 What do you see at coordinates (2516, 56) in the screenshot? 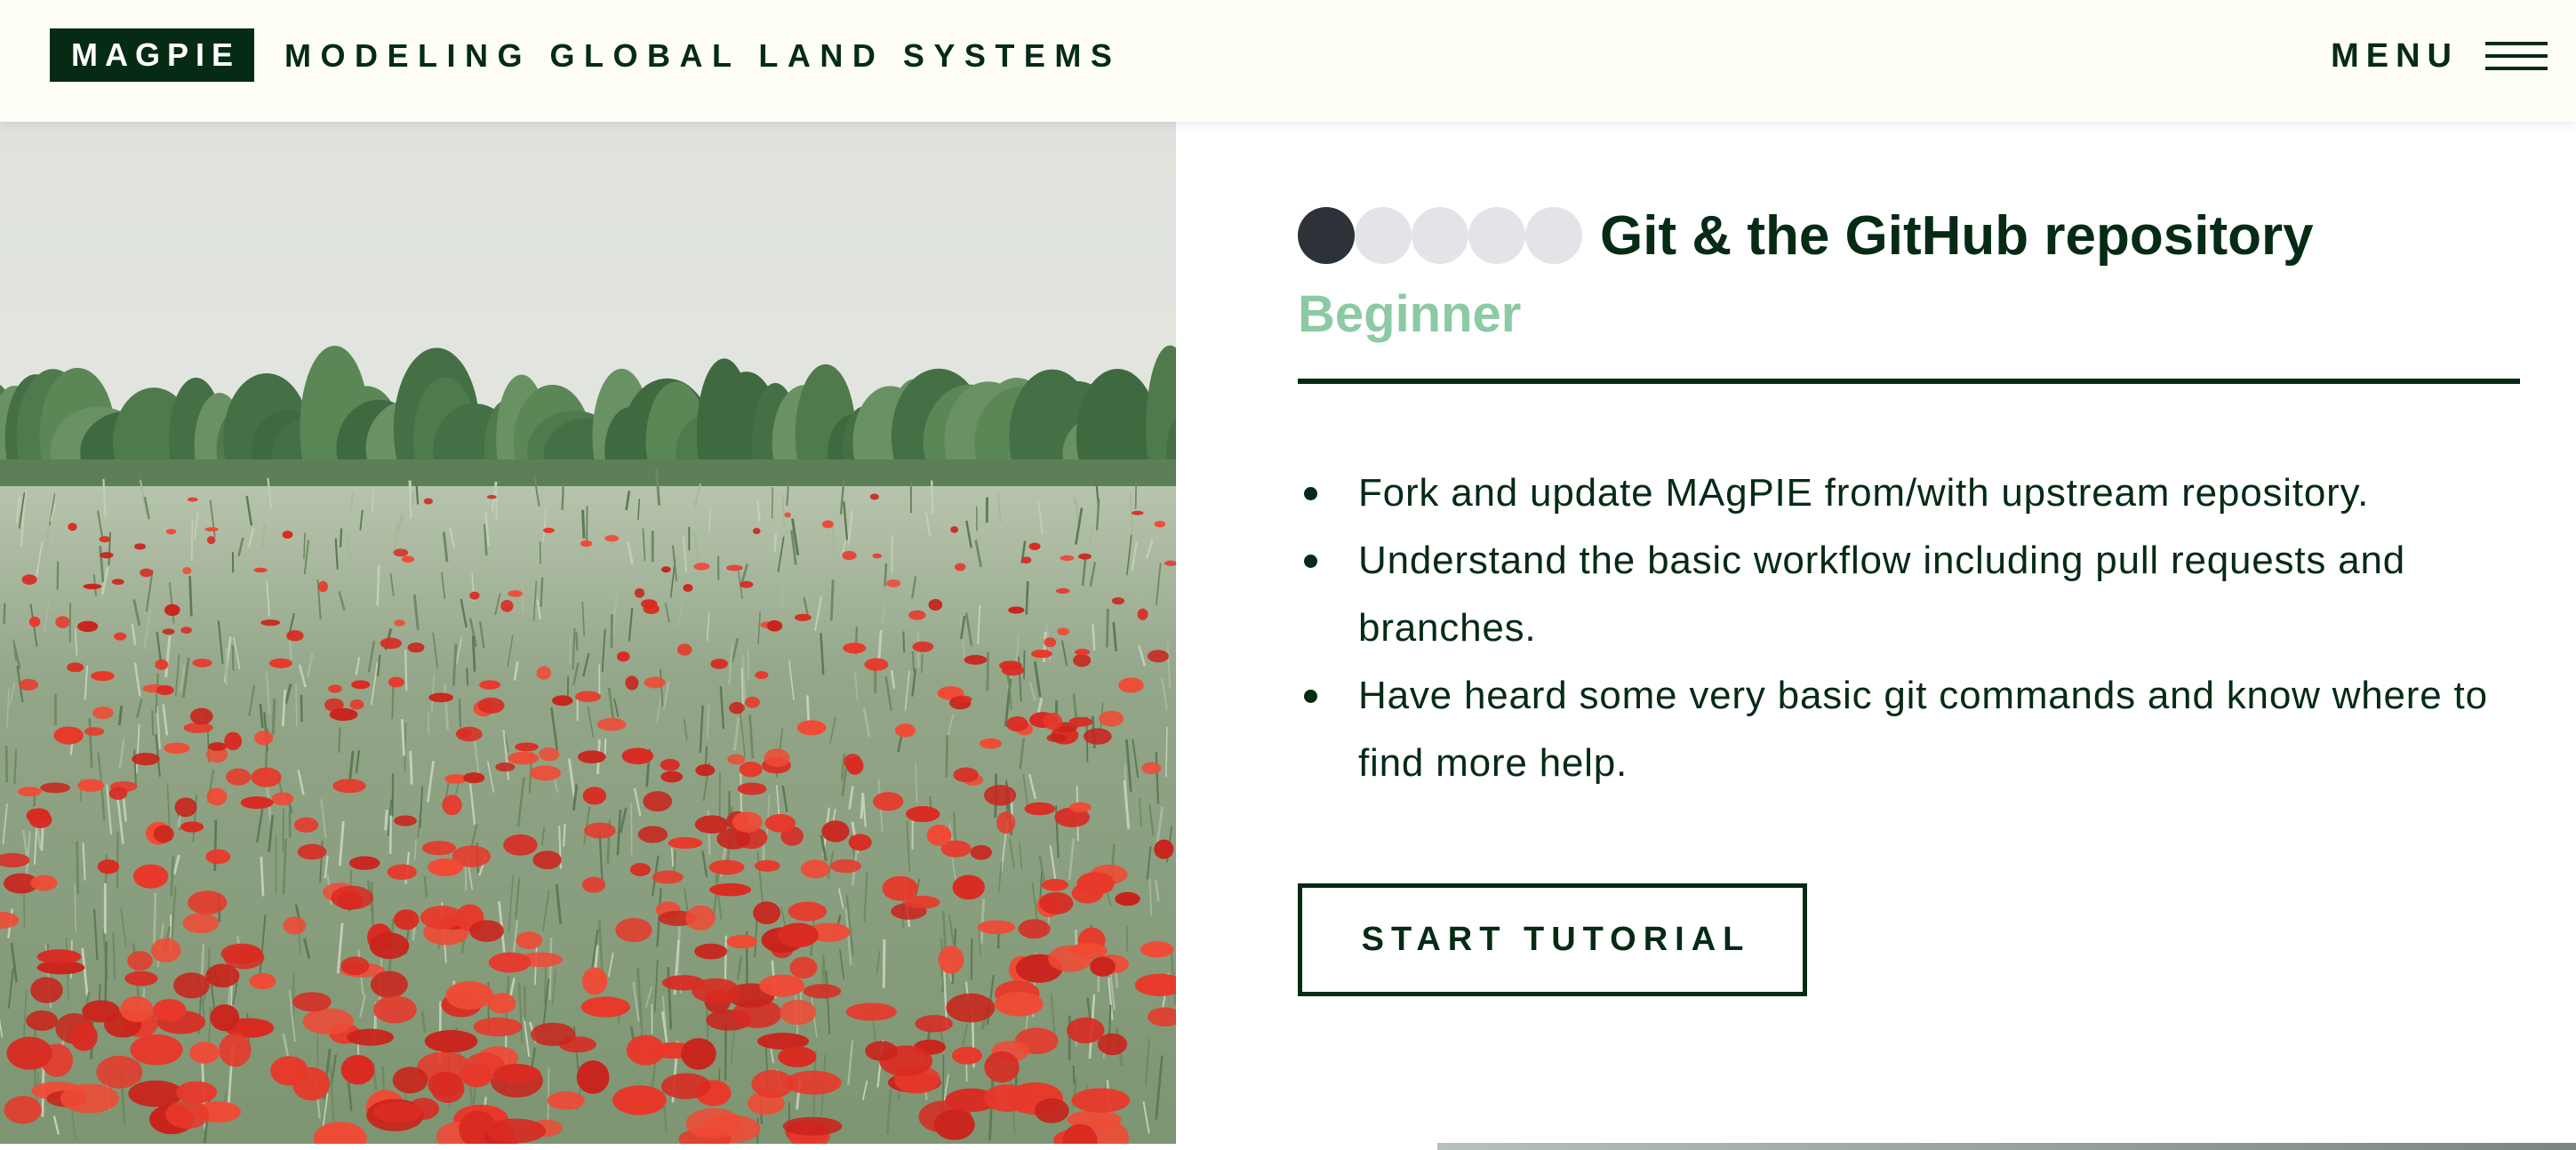
I see `hamburger-icon` at bounding box center [2516, 56].